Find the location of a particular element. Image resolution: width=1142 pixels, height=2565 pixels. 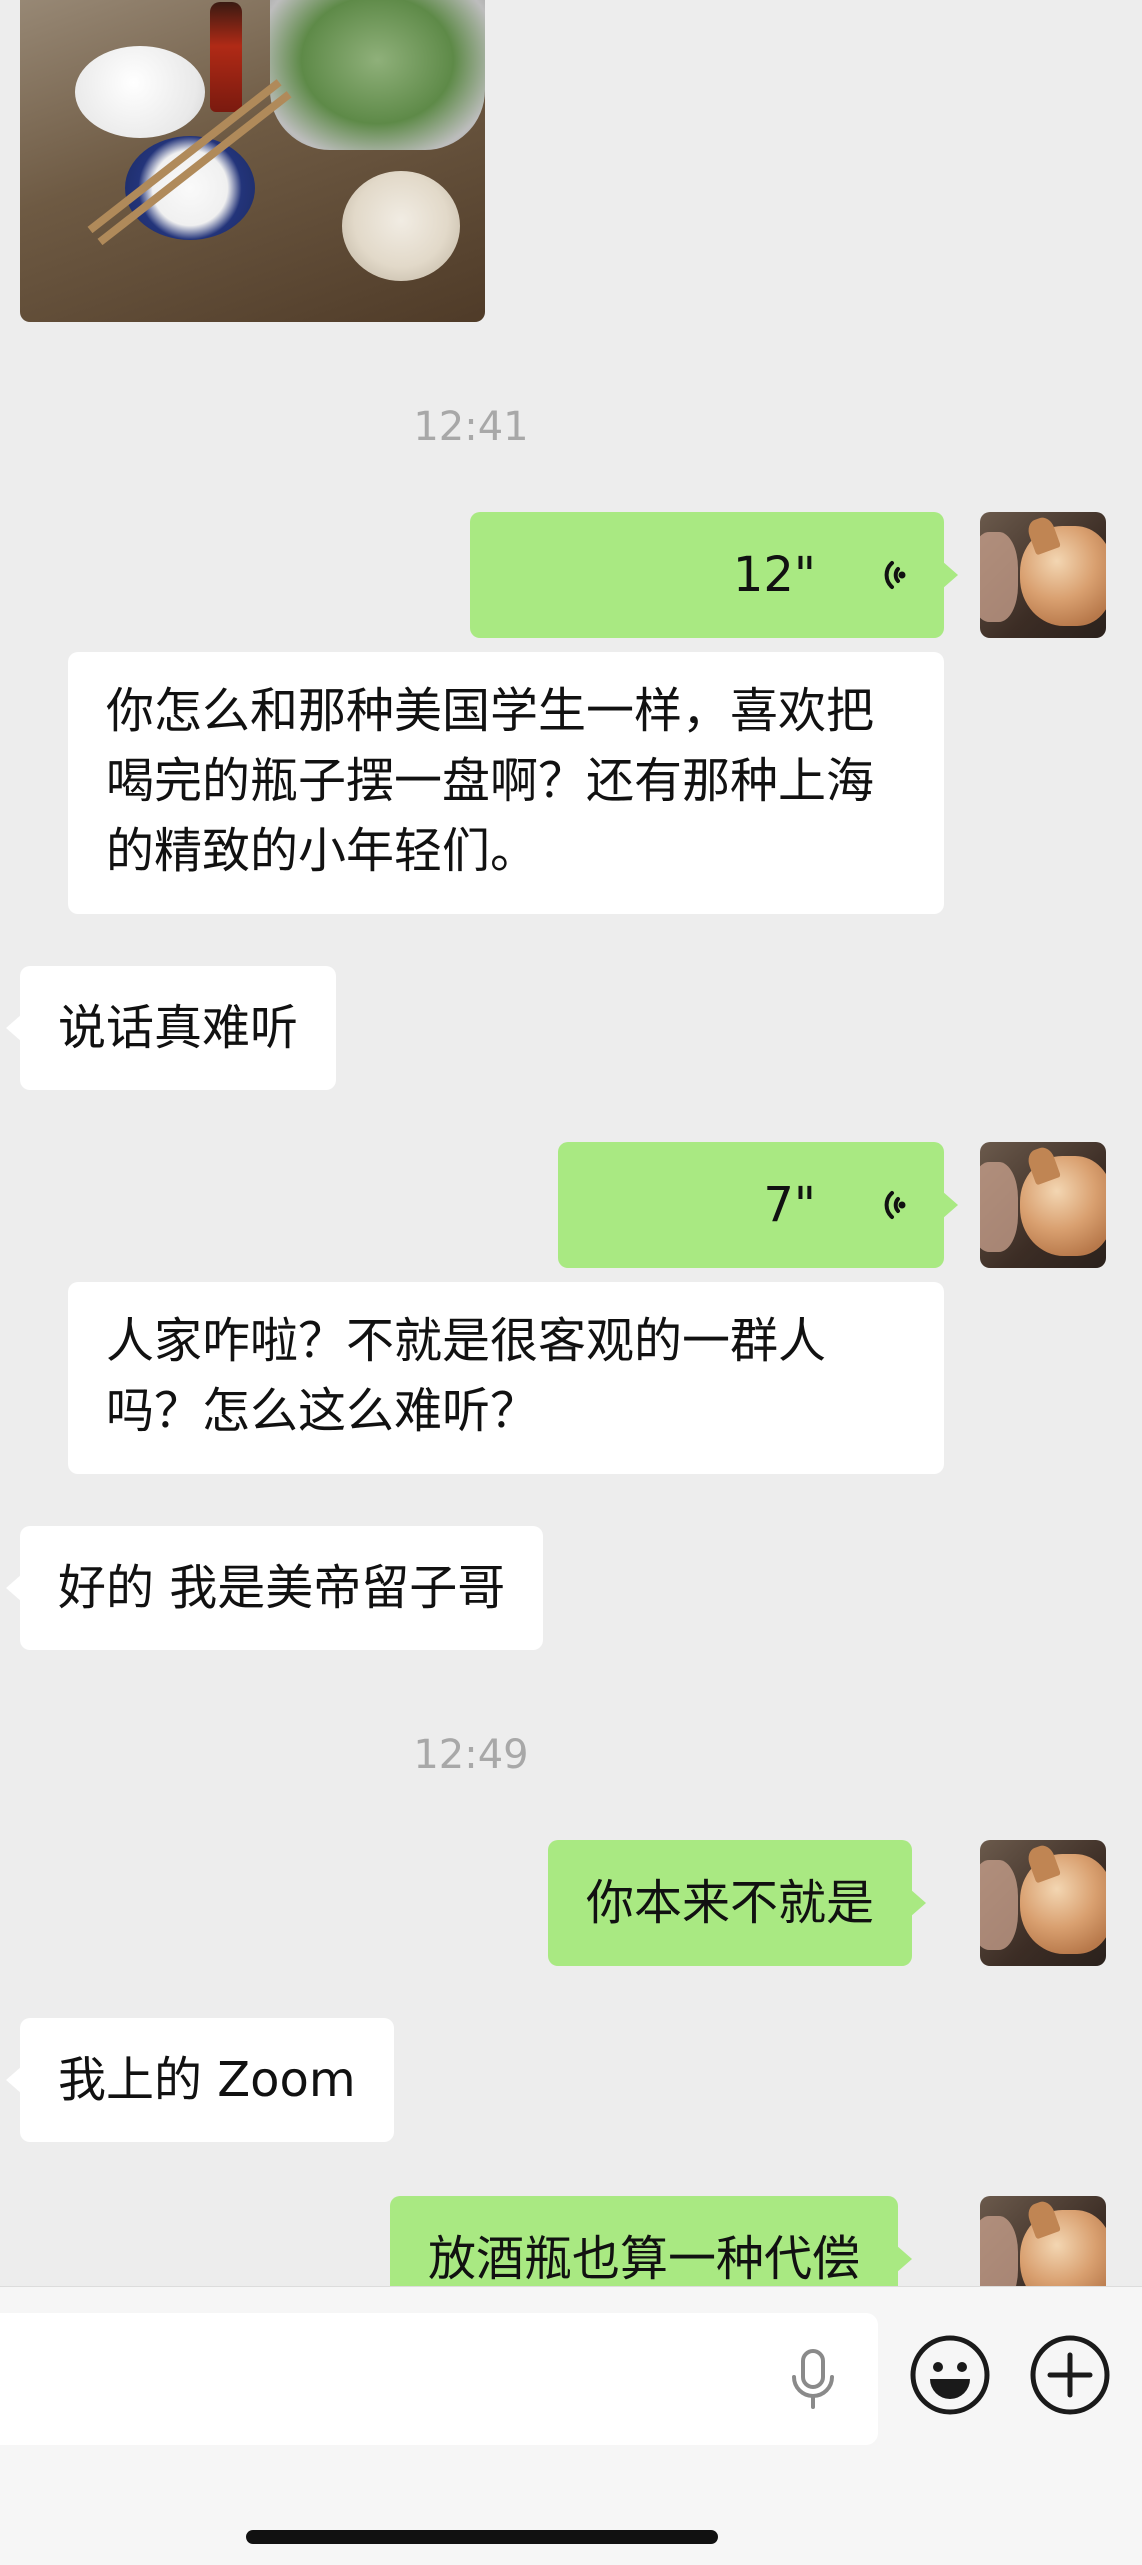

received-message: 好的 我是美帝留子哥 is located at coordinates (274, 1588).